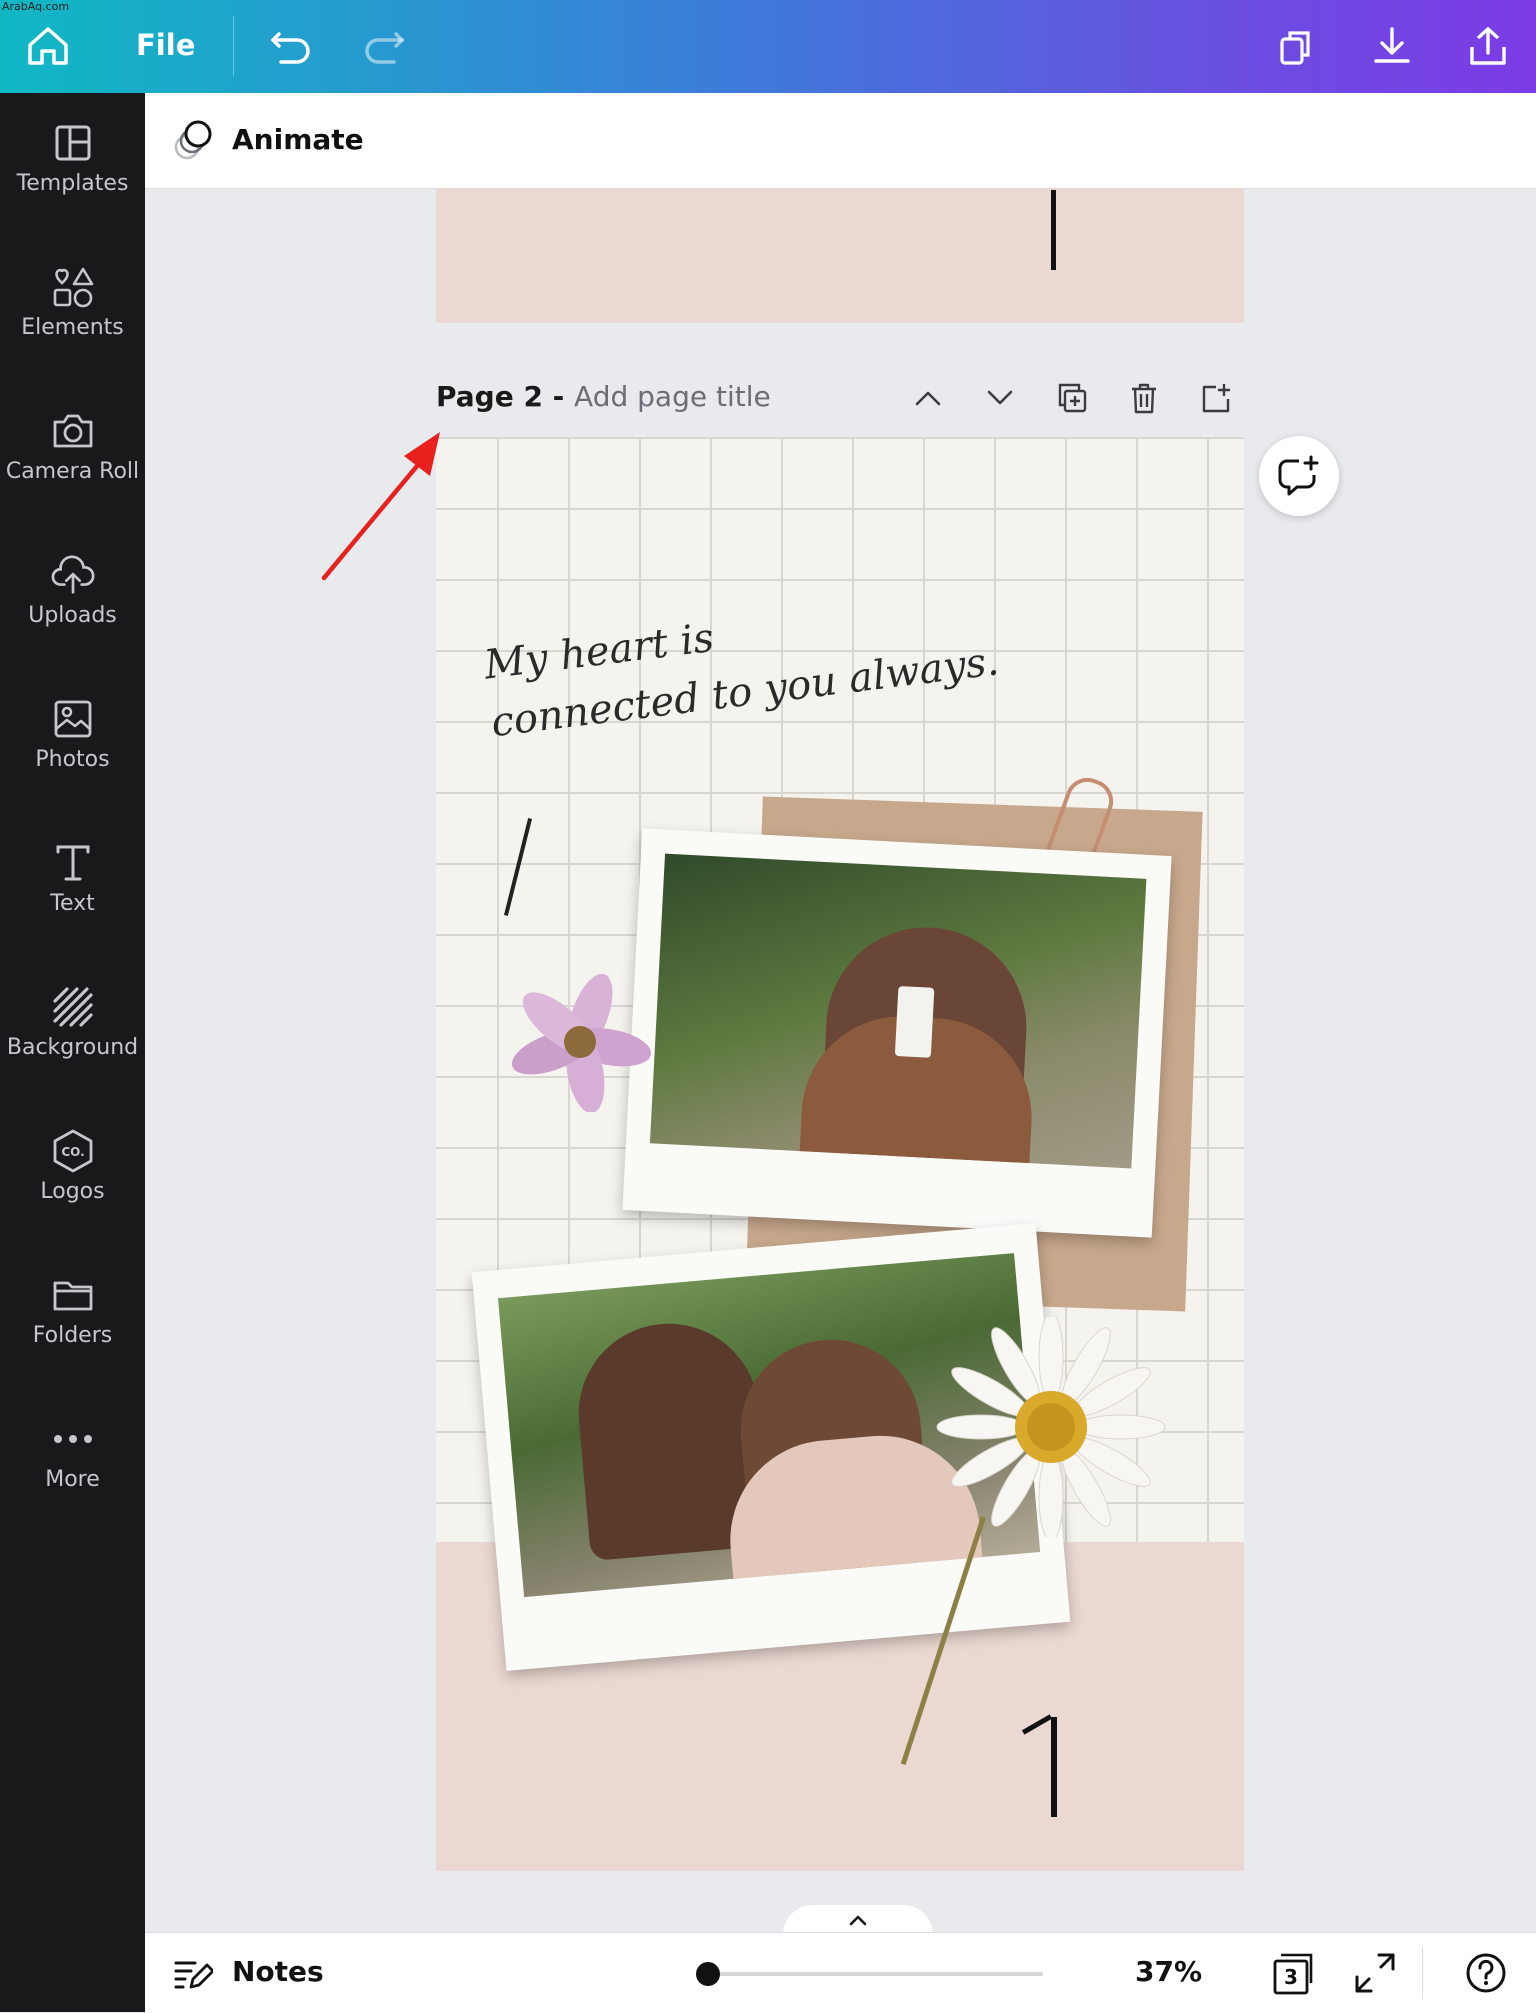 The width and height of the screenshot is (1536, 2013). Describe the element at coordinates (1000, 398) in the screenshot. I see `move-page-down-icon` at that location.